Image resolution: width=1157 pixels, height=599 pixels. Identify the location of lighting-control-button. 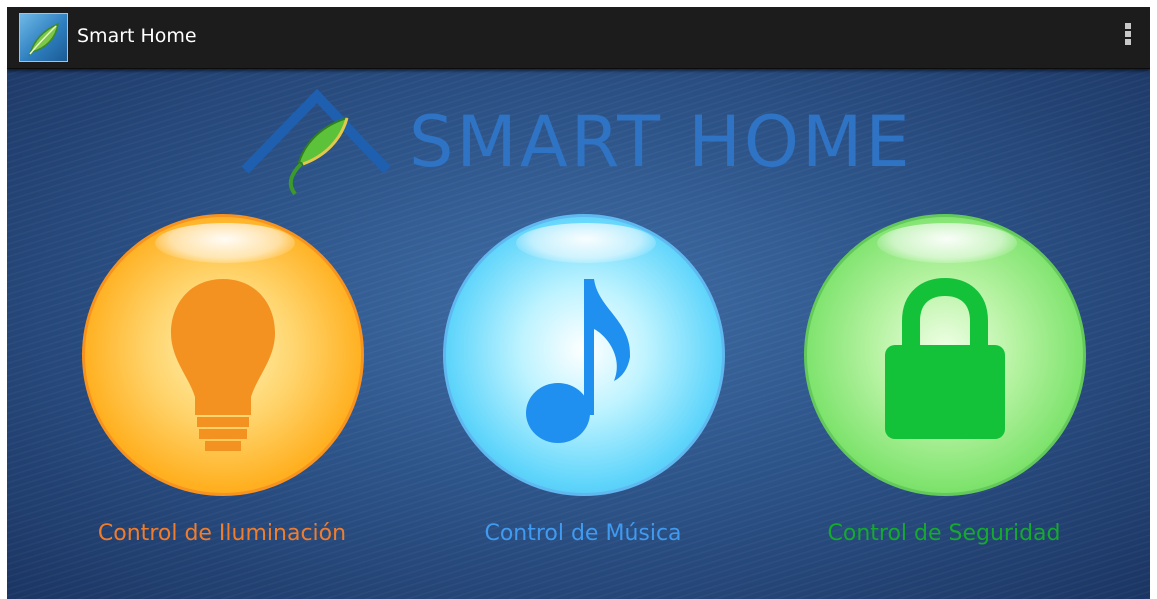
(223, 355).